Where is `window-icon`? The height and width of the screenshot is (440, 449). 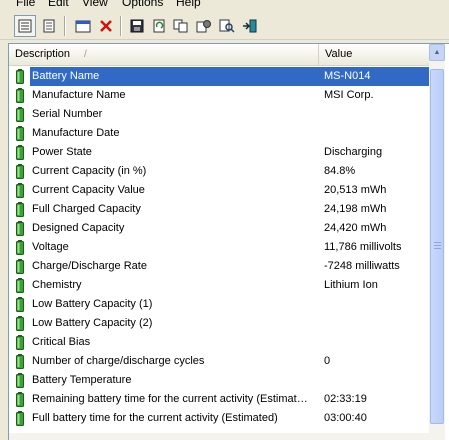 window-icon is located at coordinates (83, 26).